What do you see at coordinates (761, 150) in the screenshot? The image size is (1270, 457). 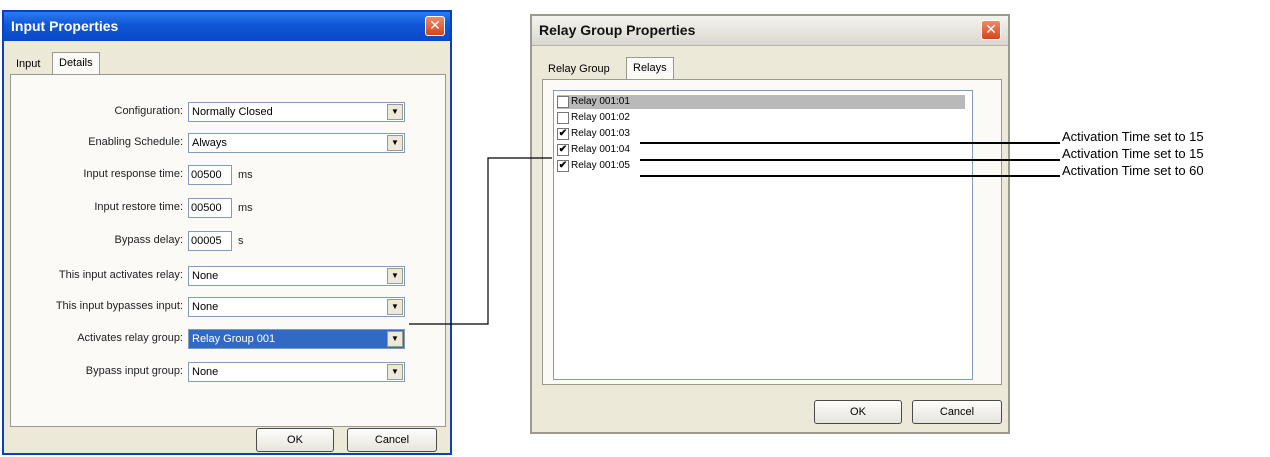 I see `list-item-relay-001-04: ✔ Relay 001:04` at bounding box center [761, 150].